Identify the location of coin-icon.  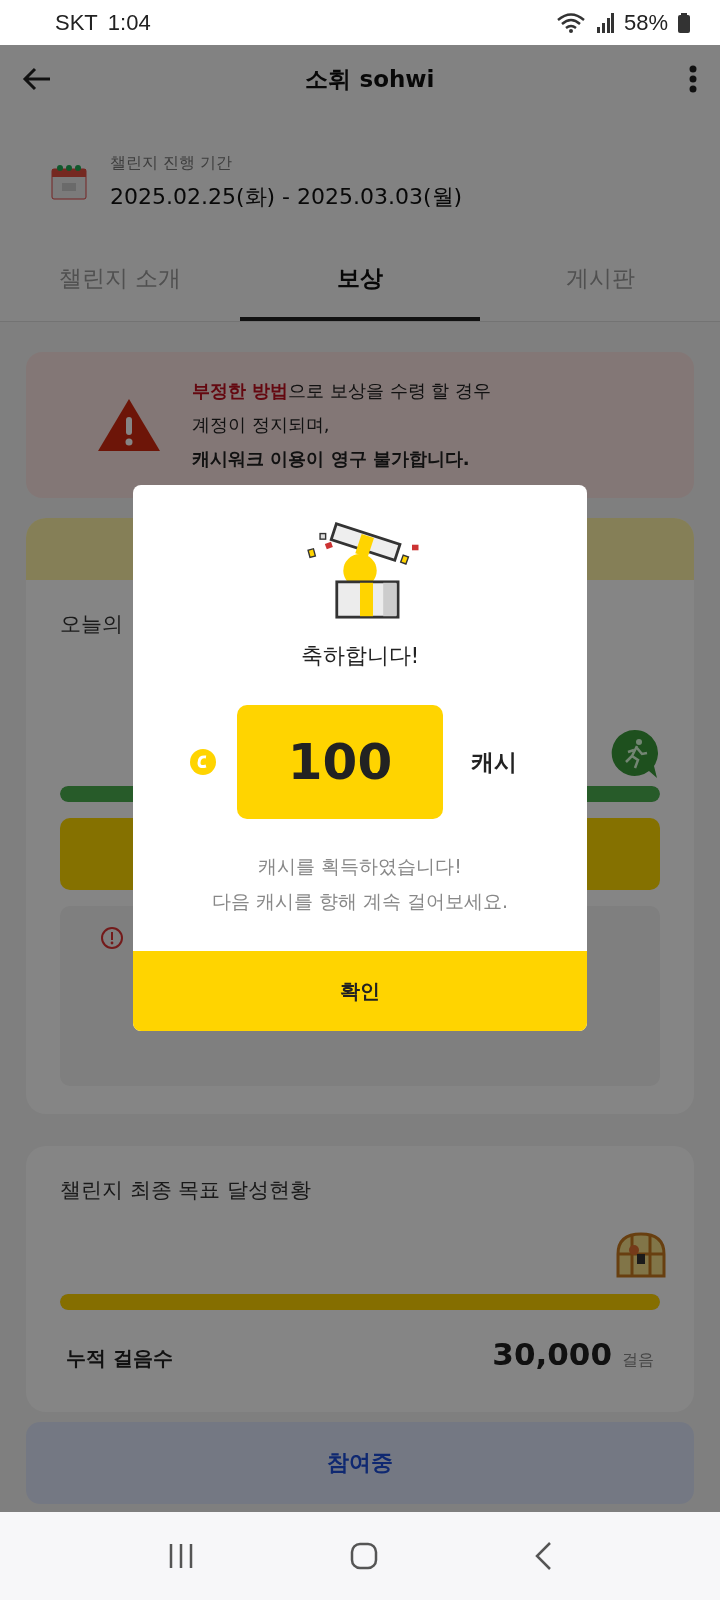
(203, 762).